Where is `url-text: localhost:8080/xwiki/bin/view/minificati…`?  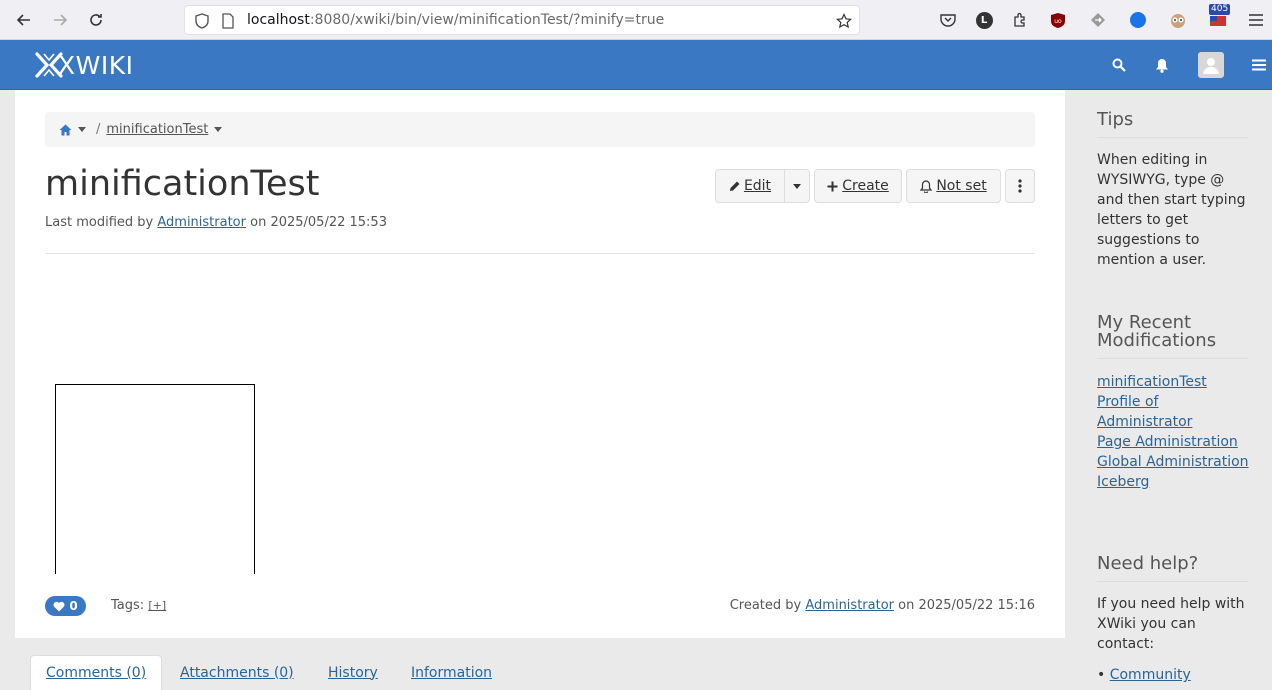 url-text: localhost:8080/xwiki/bin/view/minificati… is located at coordinates (456, 20).